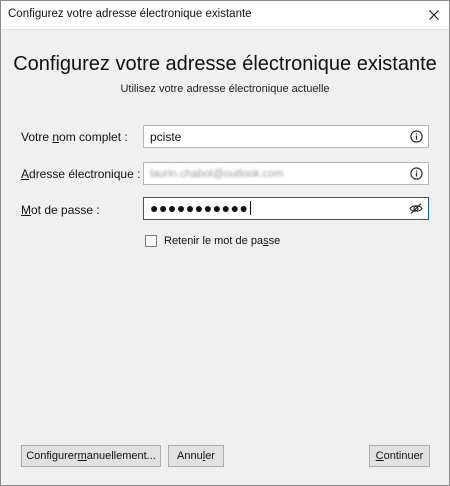 This screenshot has width=450, height=486. What do you see at coordinates (286, 136) in the screenshot?
I see `name-field: pciste` at bounding box center [286, 136].